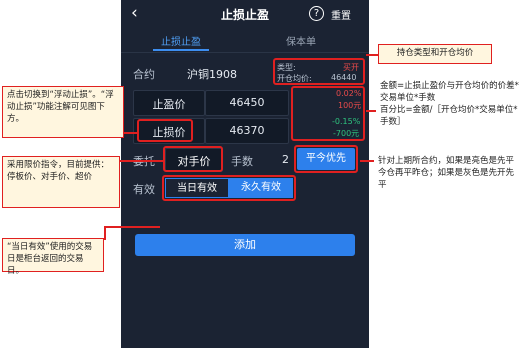 This screenshot has height=348, width=529. I want to click on take-profit-input: 46450, so click(247, 103).